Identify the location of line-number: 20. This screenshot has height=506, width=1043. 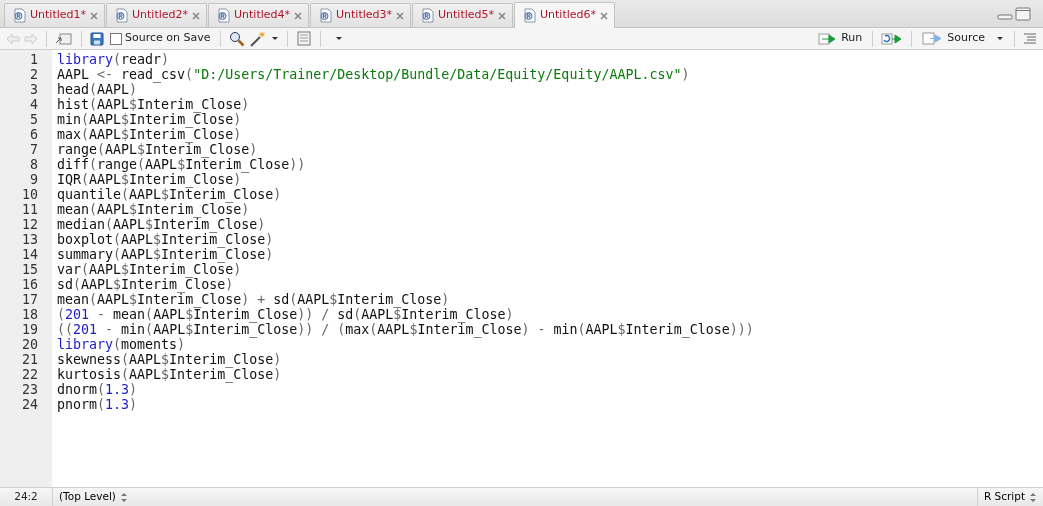
(30, 344).